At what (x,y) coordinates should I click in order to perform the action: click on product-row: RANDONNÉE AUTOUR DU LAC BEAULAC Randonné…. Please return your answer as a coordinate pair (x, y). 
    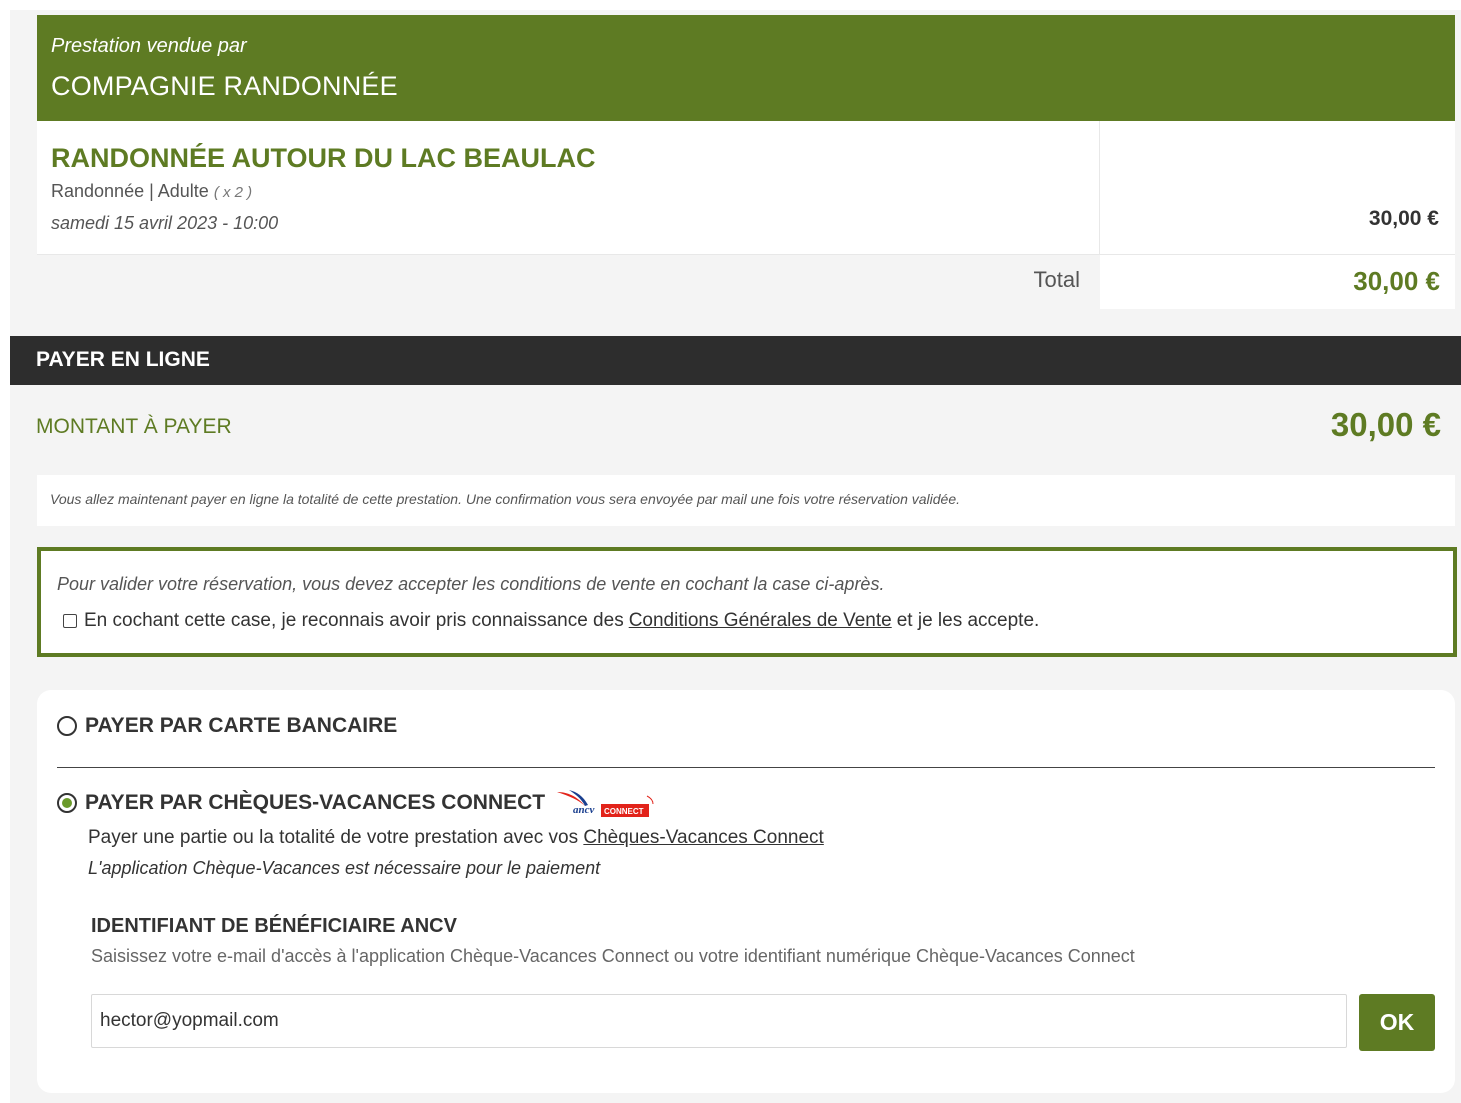
    Looking at the image, I should click on (746, 188).